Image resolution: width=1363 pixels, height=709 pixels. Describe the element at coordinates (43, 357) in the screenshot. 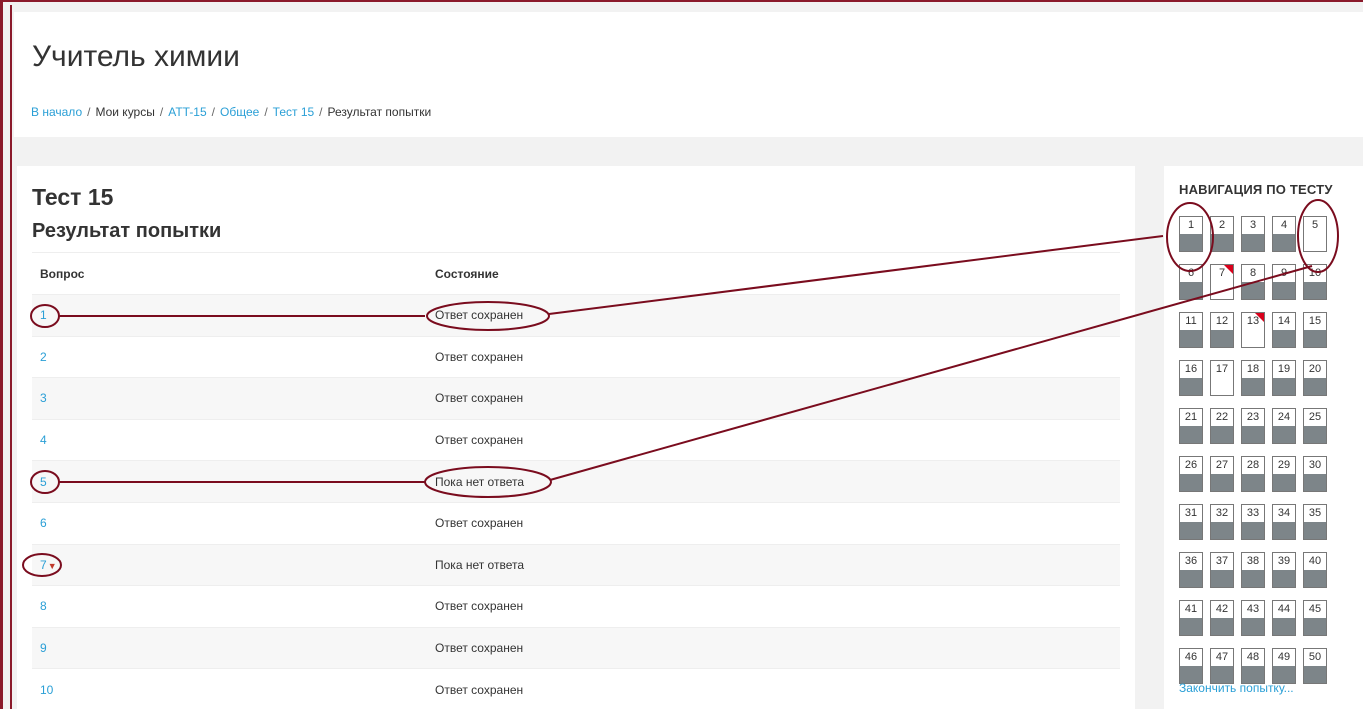

I see `question-link: 2` at that location.